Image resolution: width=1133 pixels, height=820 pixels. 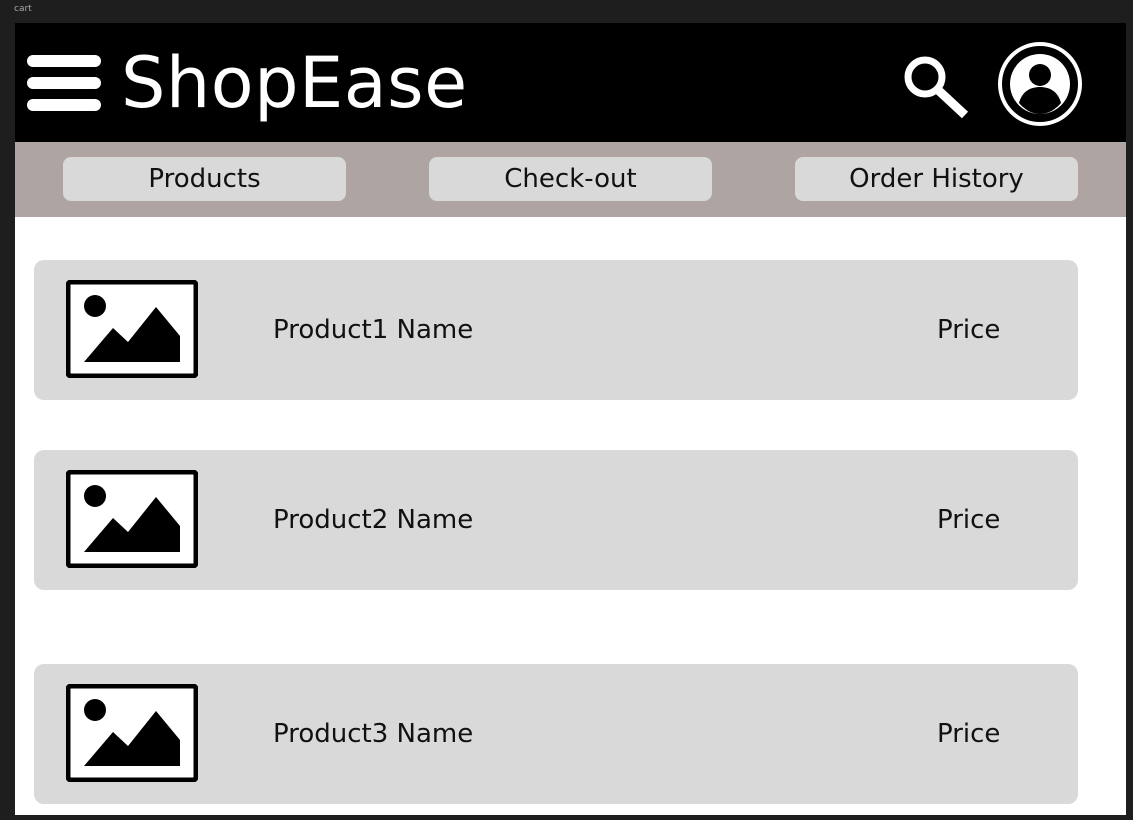 What do you see at coordinates (204, 179) in the screenshot?
I see `tab-products: Products` at bounding box center [204, 179].